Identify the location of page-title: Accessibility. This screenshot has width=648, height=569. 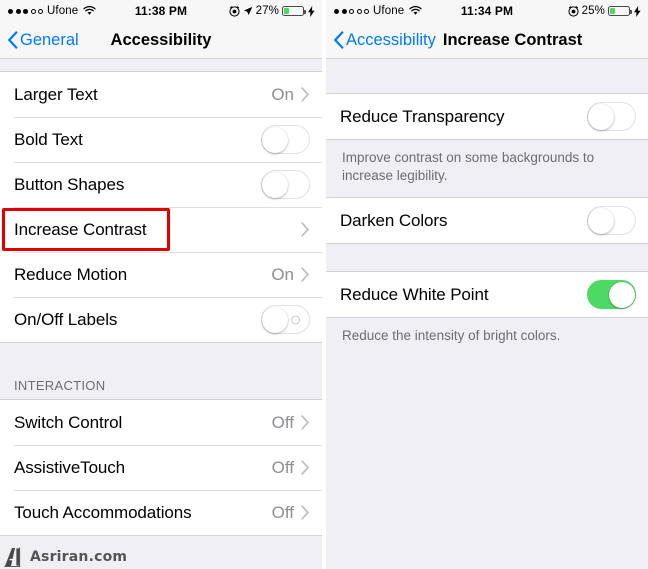
(161, 39).